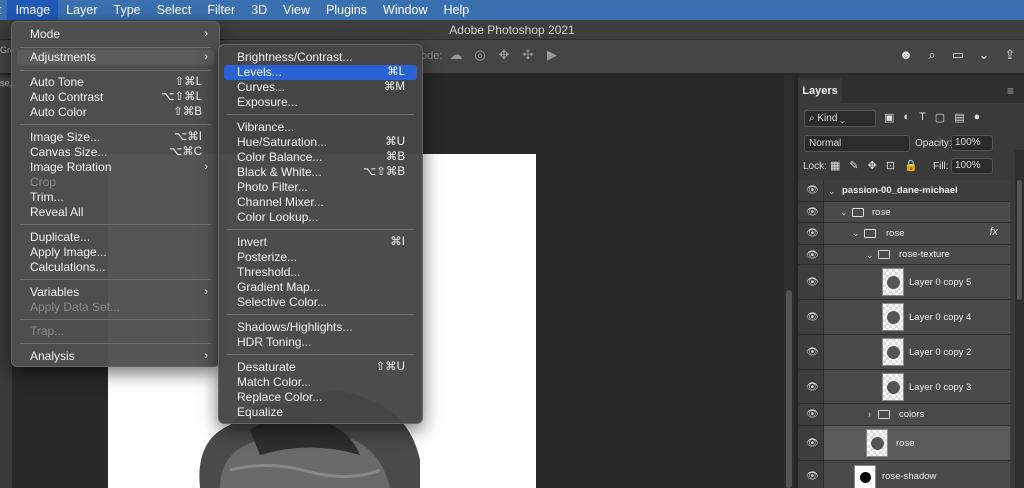 Image resolution: width=1024 pixels, height=488 pixels. Describe the element at coordinates (904, 352) in the screenshot. I see `layer-row: 👁 Layer 0 copy 2` at that location.